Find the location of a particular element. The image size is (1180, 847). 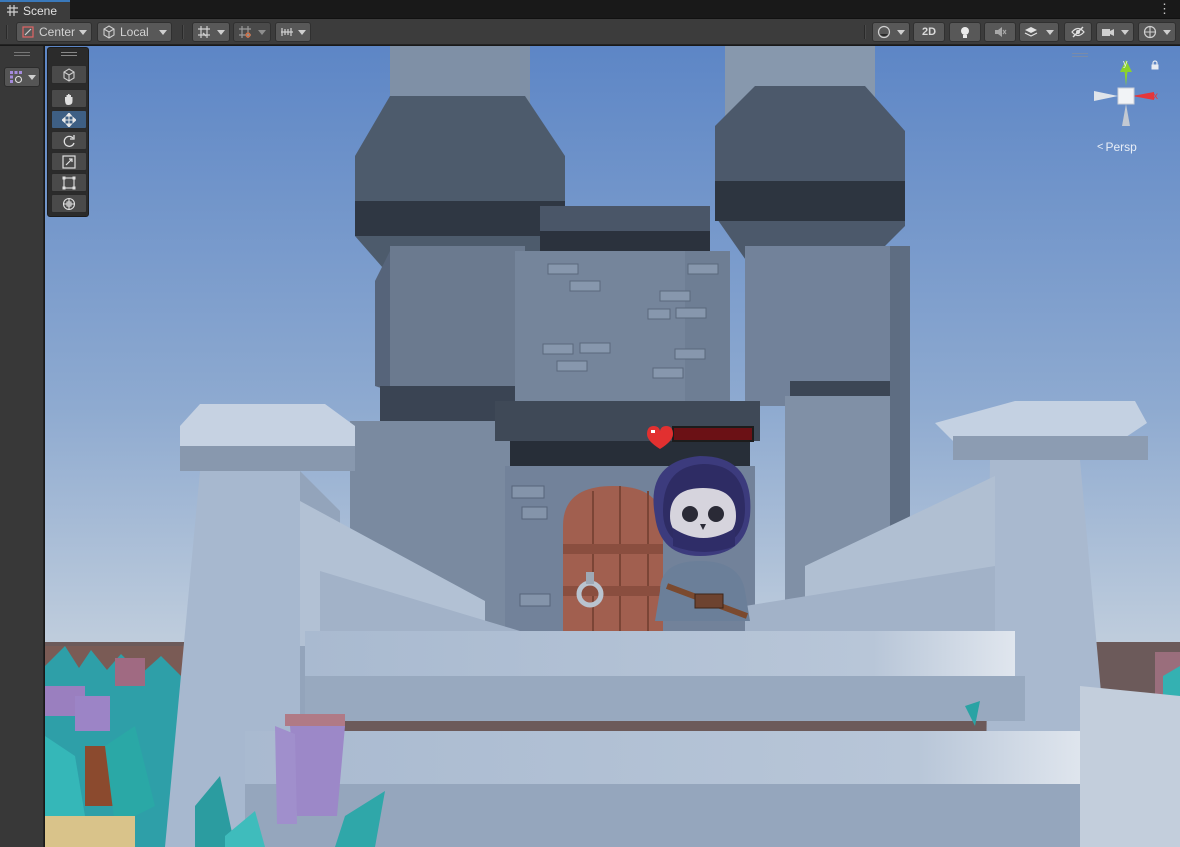

move-tool-button is located at coordinates (69, 119).